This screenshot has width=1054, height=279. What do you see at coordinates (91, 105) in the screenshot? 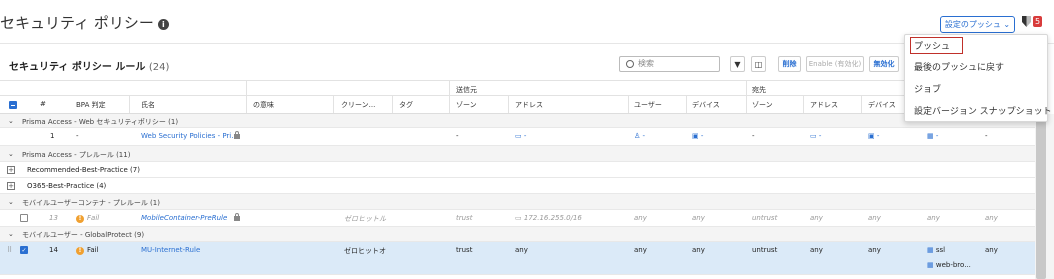
I see `col-bpa: BPA 判定` at bounding box center [91, 105].